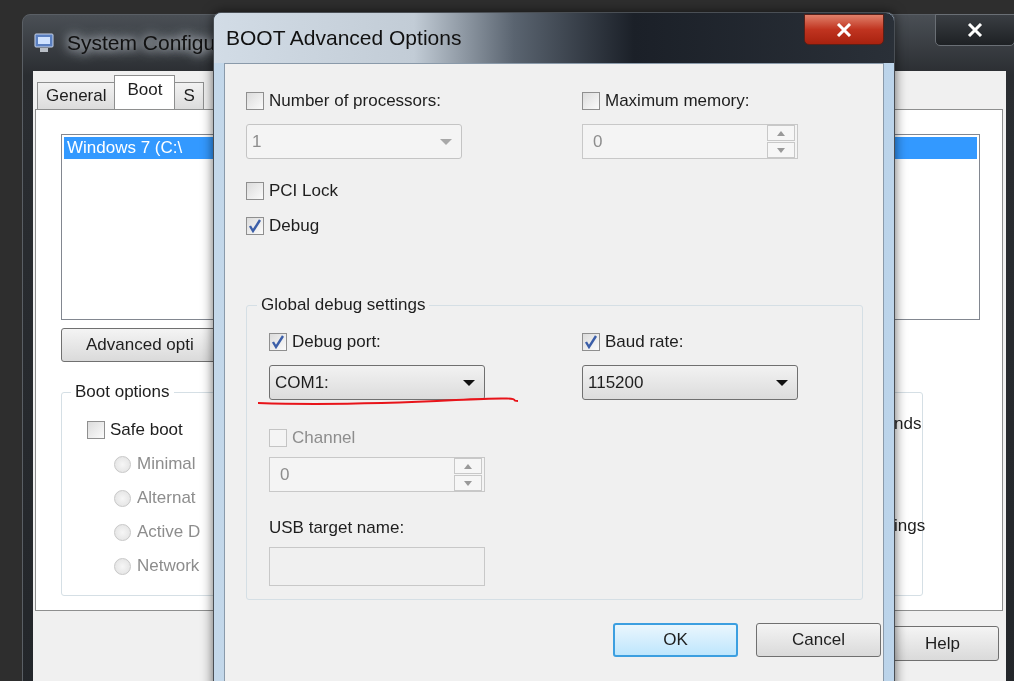 Image resolution: width=1014 pixels, height=681 pixels. I want to click on radio-label: Network, so click(168, 566).